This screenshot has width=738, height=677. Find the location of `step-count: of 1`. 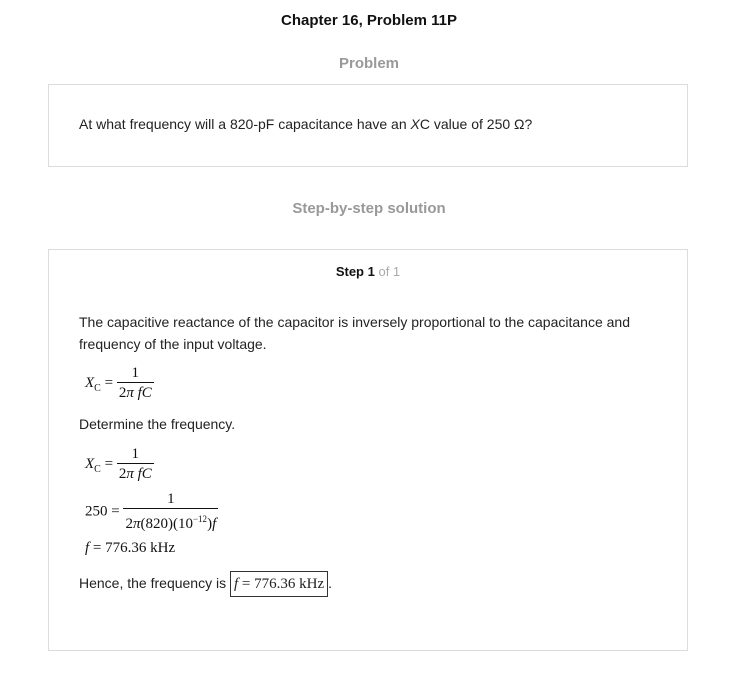

step-count: of 1 is located at coordinates (389, 271).